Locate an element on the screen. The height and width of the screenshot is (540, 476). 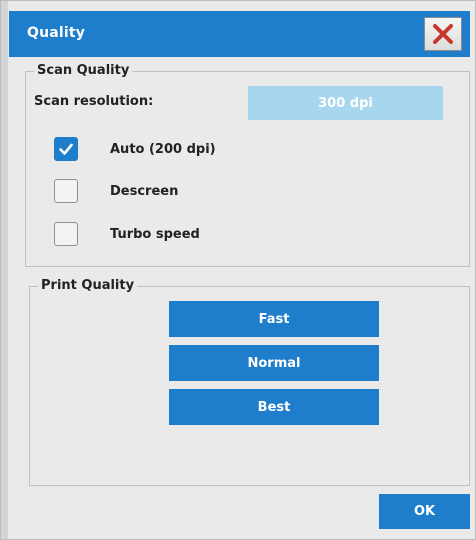
close-x-icon is located at coordinates (443, 34).